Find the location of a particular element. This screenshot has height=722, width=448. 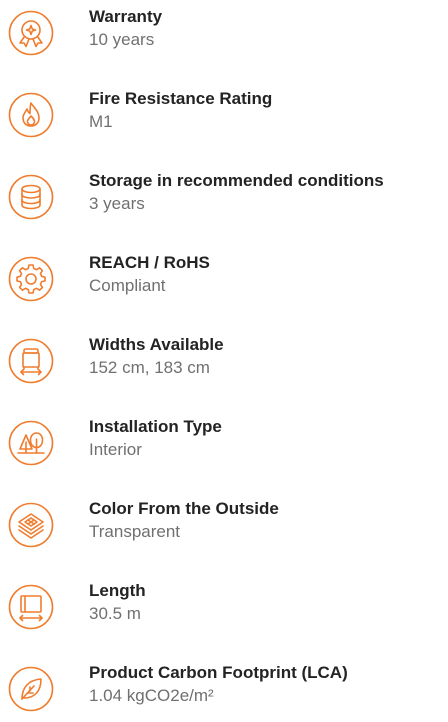

spec-value: Compliant is located at coordinates (127, 285).